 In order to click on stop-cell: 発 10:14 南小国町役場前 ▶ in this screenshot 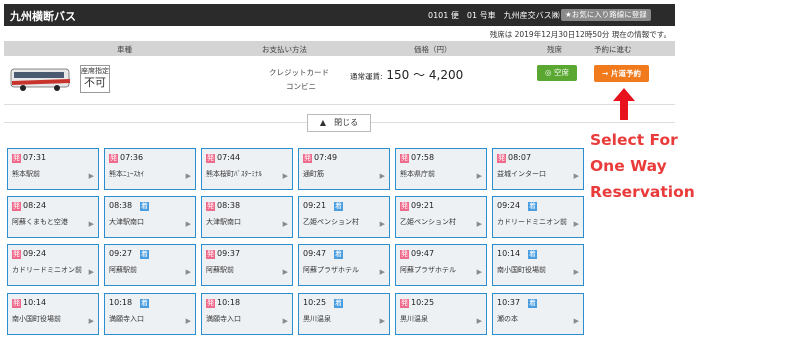, I will do `click(53, 314)`.